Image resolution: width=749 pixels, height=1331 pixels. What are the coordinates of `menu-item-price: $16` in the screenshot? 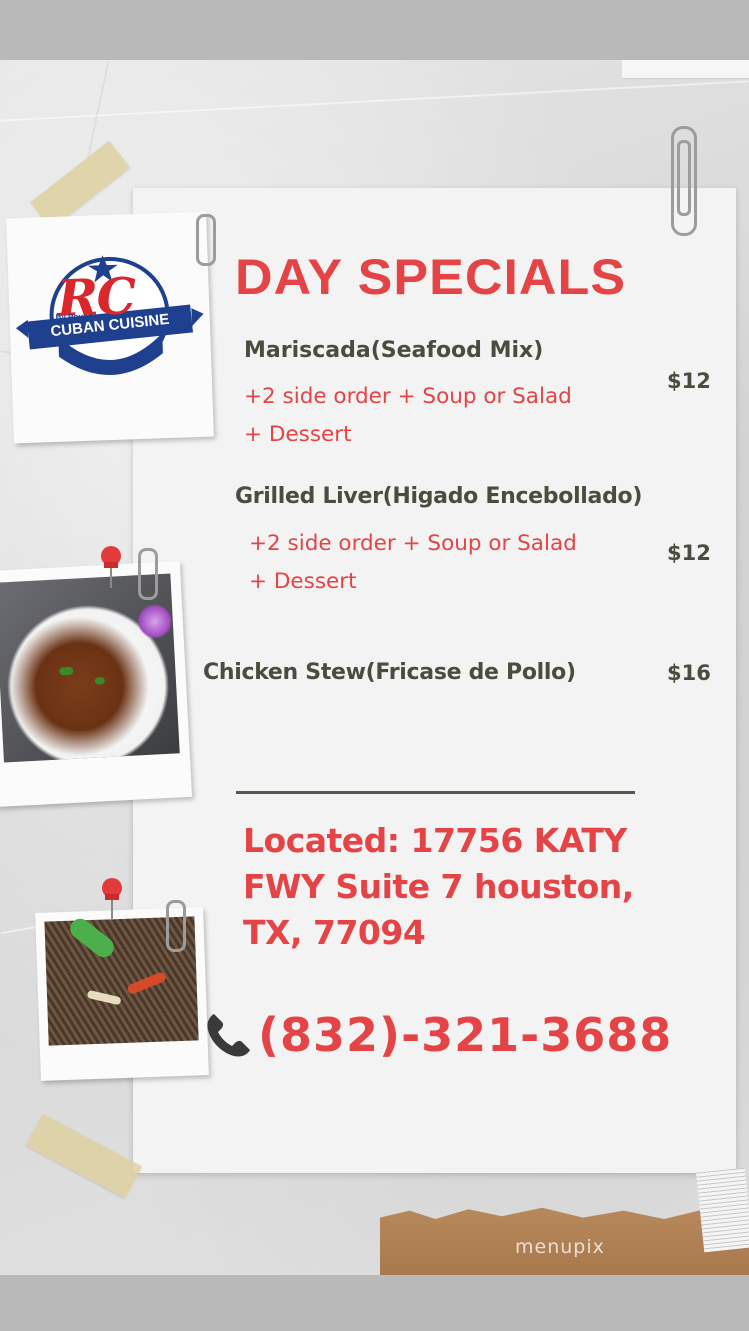 It's located at (689, 673).